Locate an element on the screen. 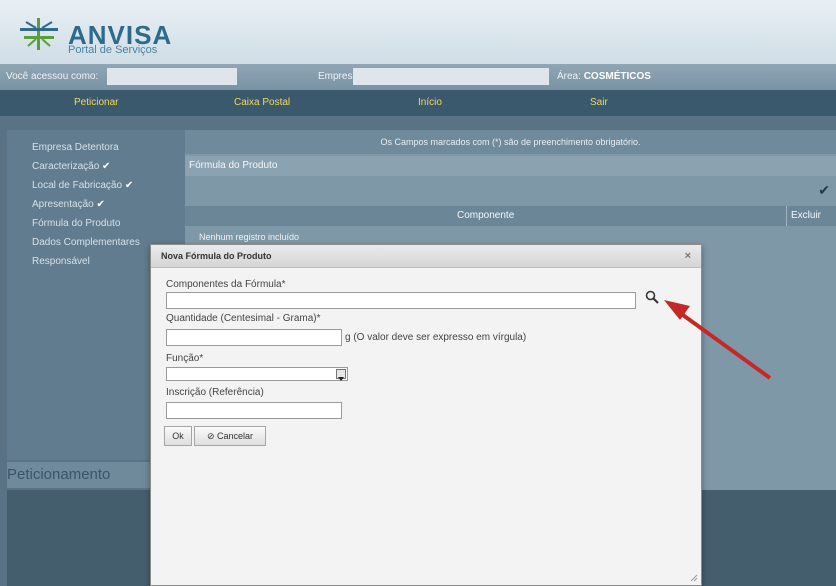 The width and height of the screenshot is (836, 586). ok-button: Ok is located at coordinates (178, 436).